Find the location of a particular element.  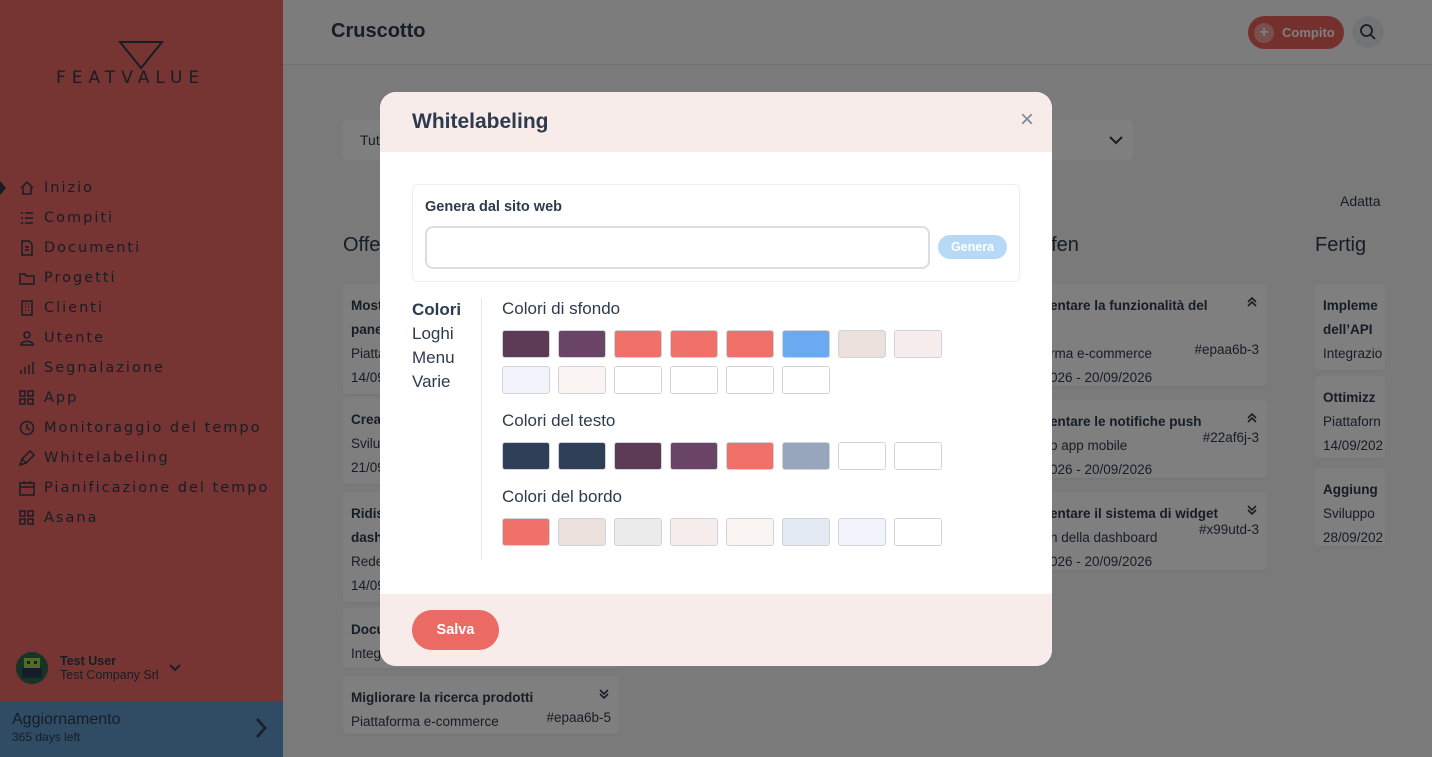

tab-misc: Varie is located at coordinates (446, 382).